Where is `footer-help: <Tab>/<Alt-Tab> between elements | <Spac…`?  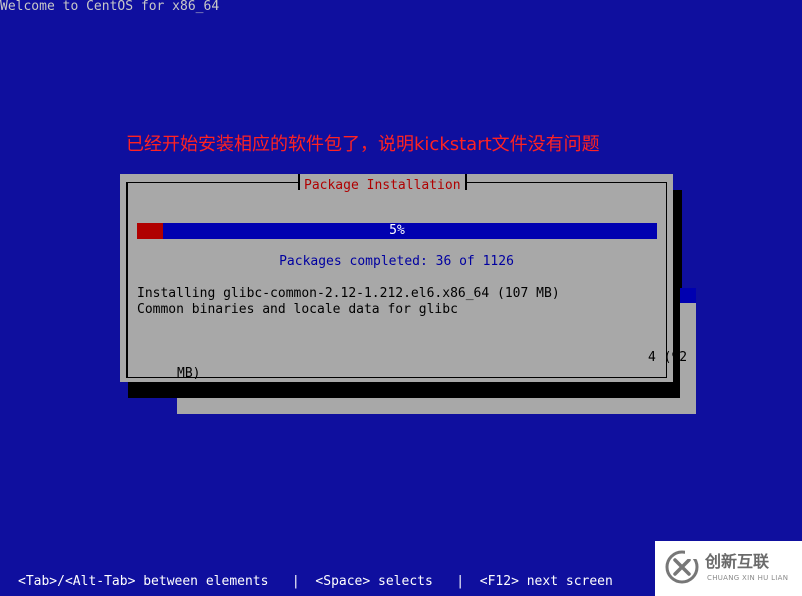
footer-help: <Tab>/<Alt-Tab> between elements | <Spac… is located at coordinates (315, 581).